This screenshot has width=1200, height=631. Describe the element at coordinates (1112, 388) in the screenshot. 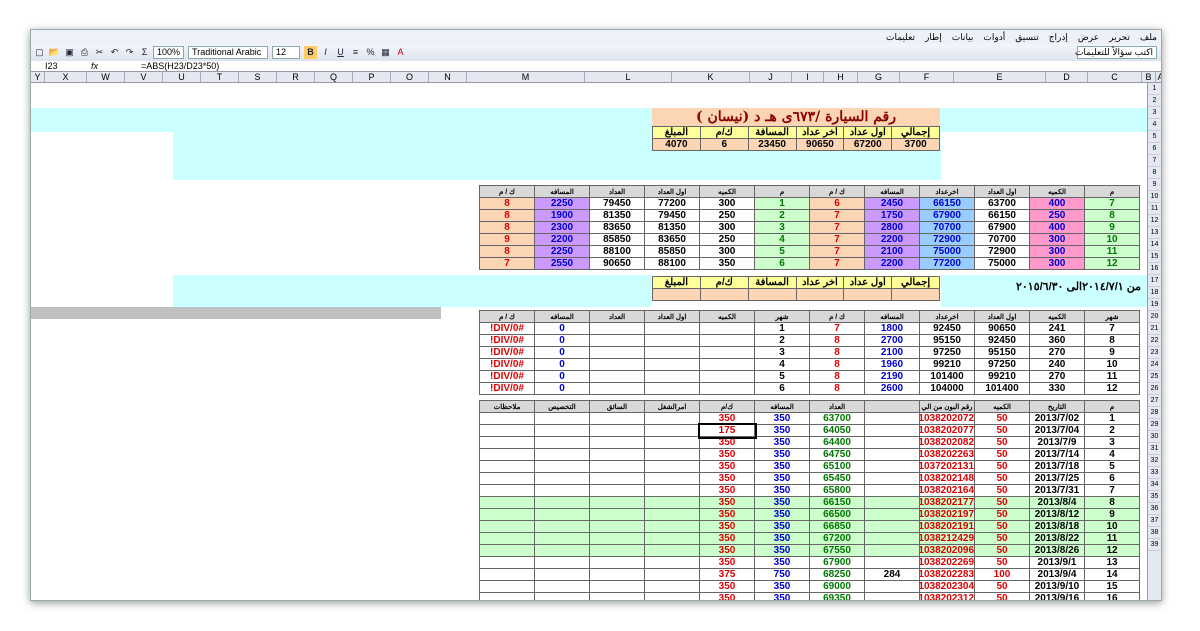

I see `cell: 12` at that location.